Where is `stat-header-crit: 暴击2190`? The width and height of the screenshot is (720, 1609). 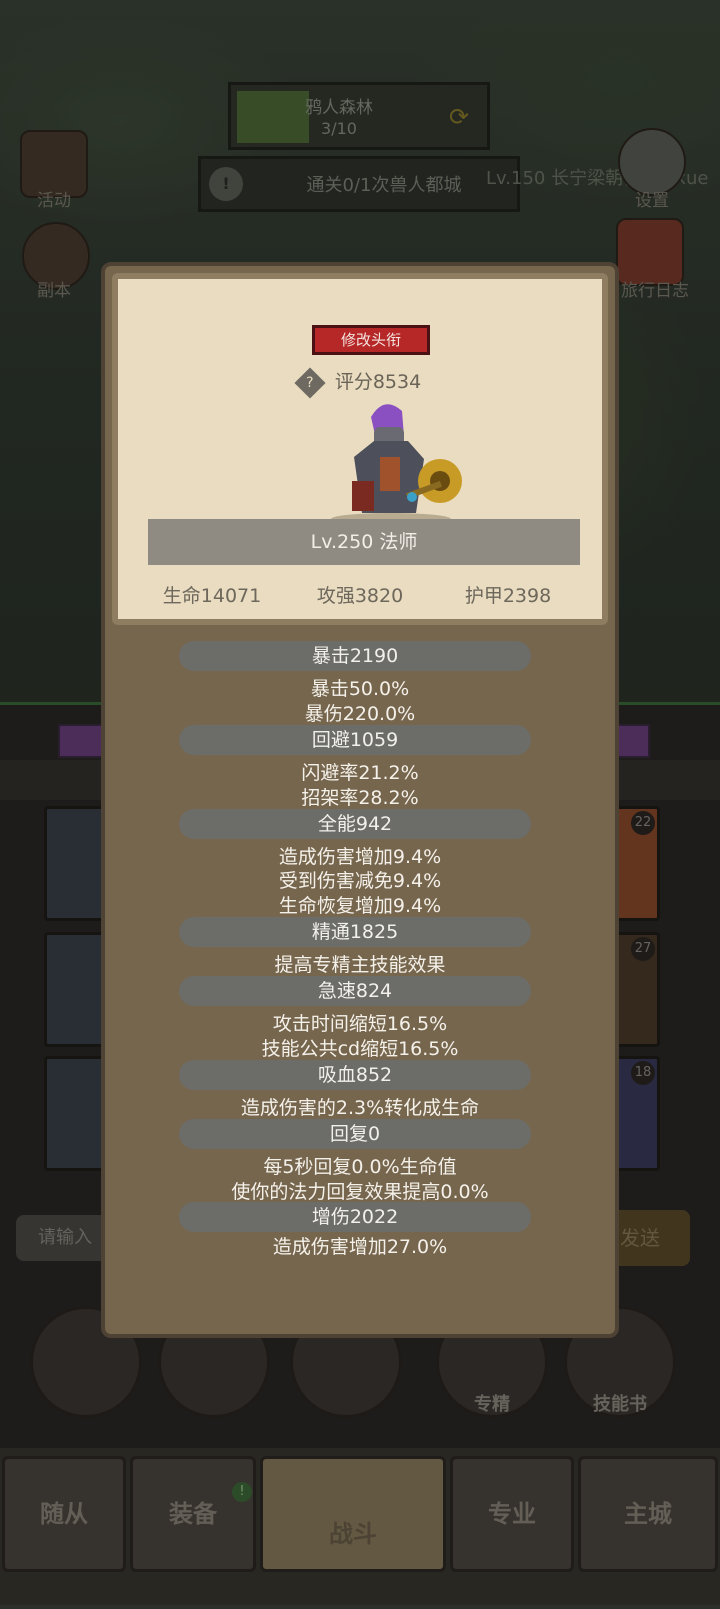 stat-header-crit: 暴击2190 is located at coordinates (355, 656).